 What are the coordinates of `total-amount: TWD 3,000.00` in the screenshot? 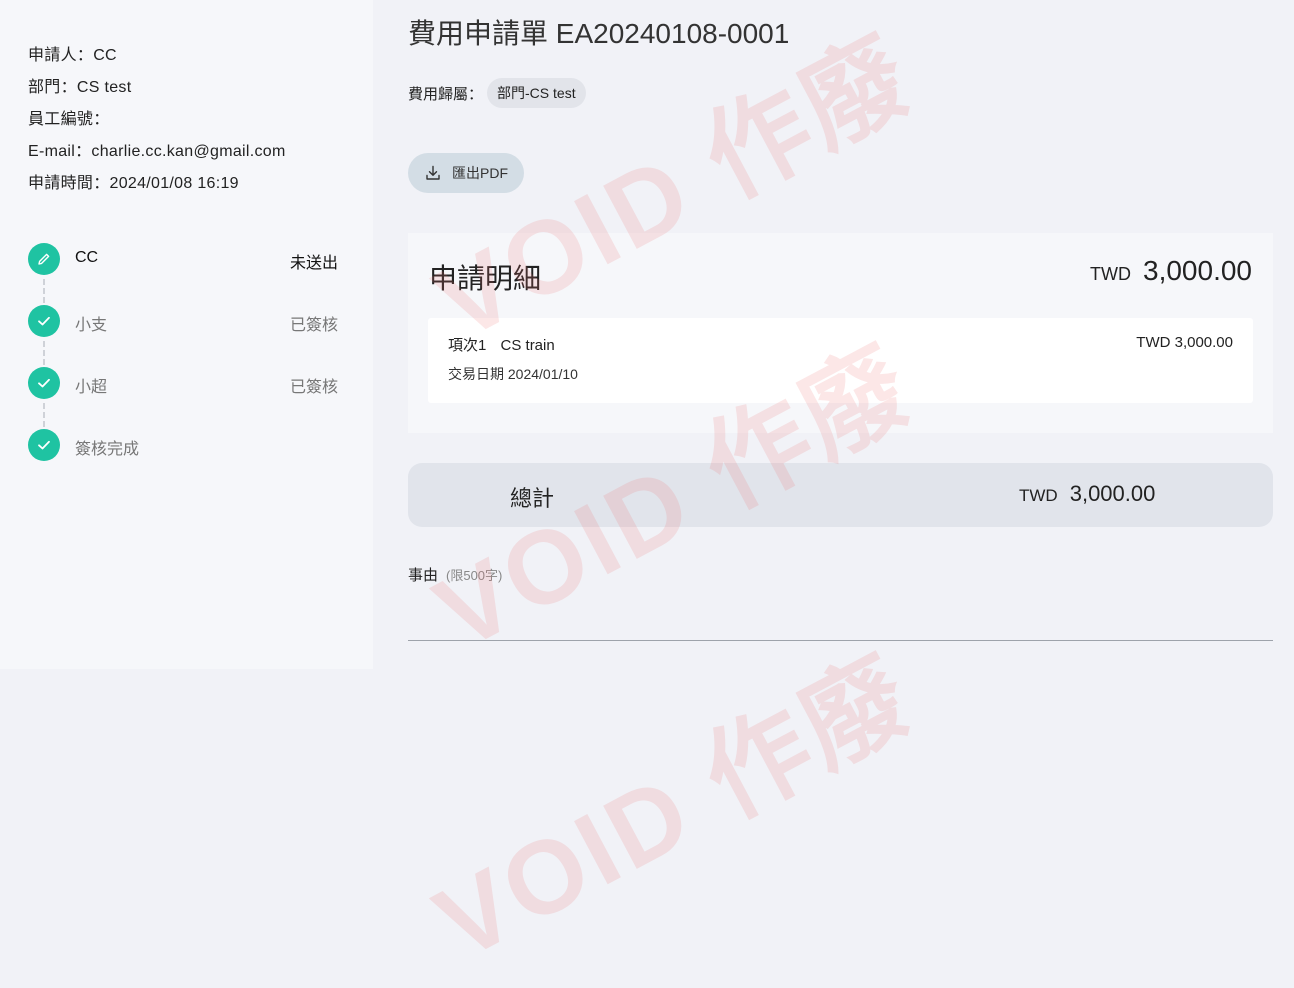 It's located at (1087, 494).